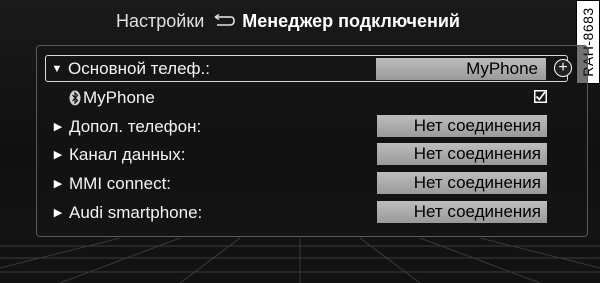 The width and height of the screenshot is (600, 283). Describe the element at coordinates (462, 183) in the screenshot. I see `mmi-connect-value: Нет соединения` at that location.